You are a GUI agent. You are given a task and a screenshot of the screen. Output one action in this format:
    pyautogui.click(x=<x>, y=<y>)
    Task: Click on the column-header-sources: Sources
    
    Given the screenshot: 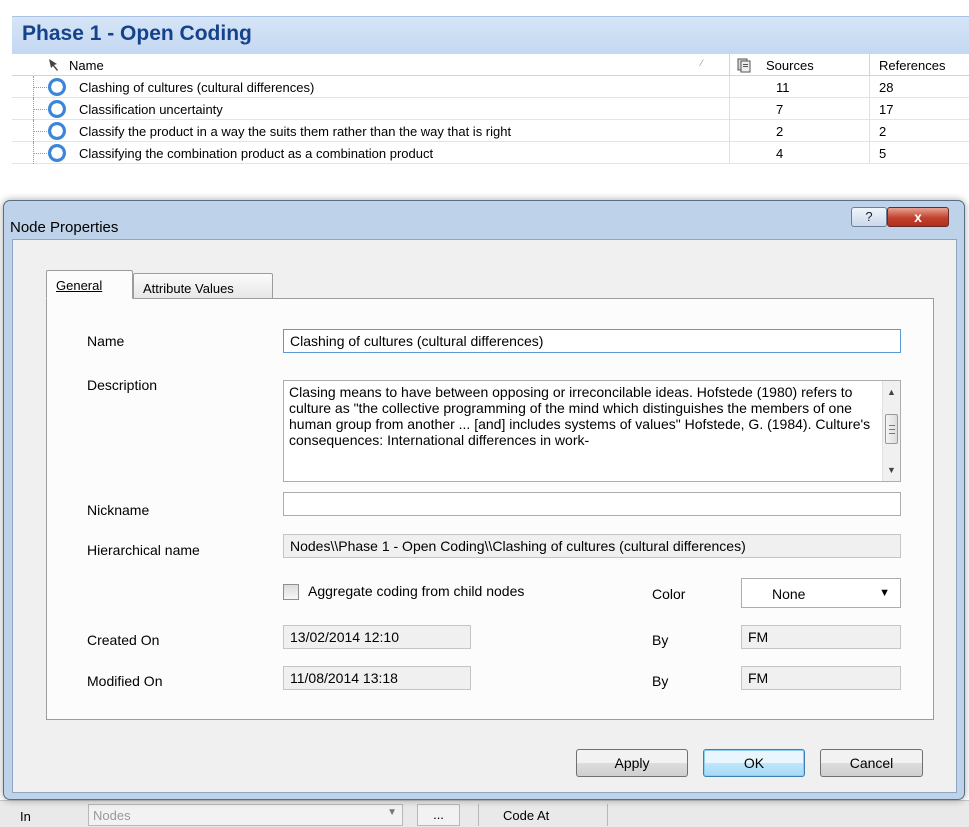 What is the action you would take?
    pyautogui.click(x=790, y=65)
    